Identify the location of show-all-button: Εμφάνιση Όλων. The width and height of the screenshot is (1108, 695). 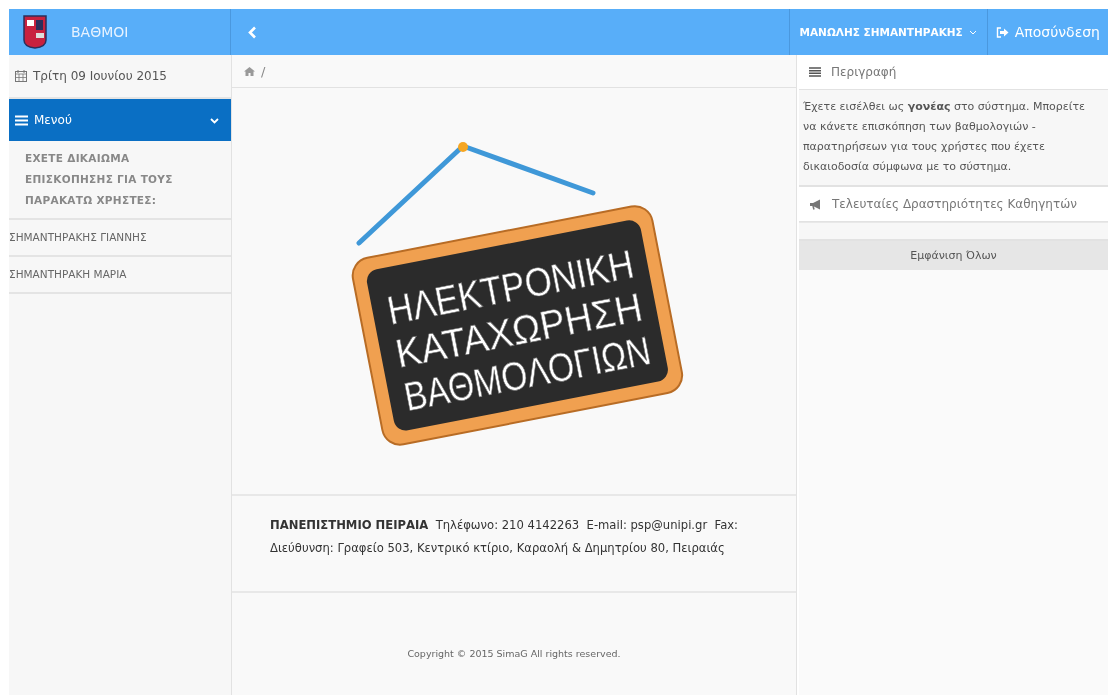
(953, 255).